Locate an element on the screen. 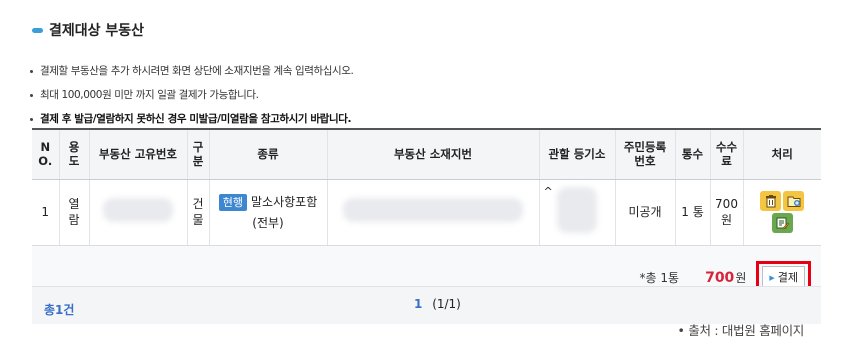 This screenshot has height=360, width=864. add-document-icon is located at coordinates (794, 201).